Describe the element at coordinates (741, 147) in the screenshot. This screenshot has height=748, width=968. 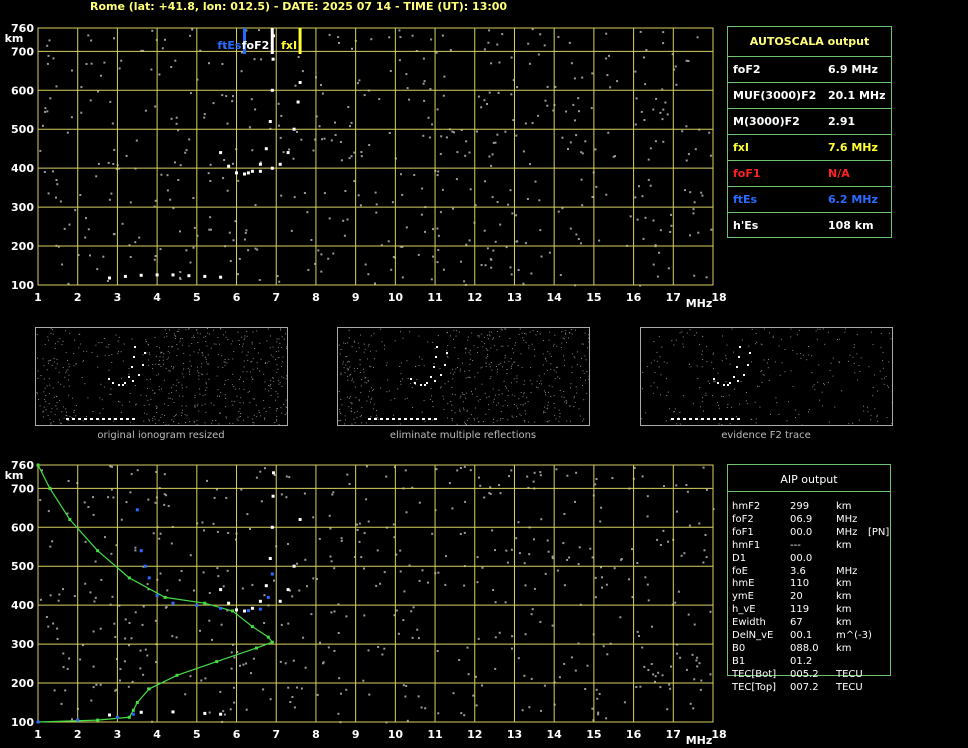
I see `autoscala-key: fxI` at that location.